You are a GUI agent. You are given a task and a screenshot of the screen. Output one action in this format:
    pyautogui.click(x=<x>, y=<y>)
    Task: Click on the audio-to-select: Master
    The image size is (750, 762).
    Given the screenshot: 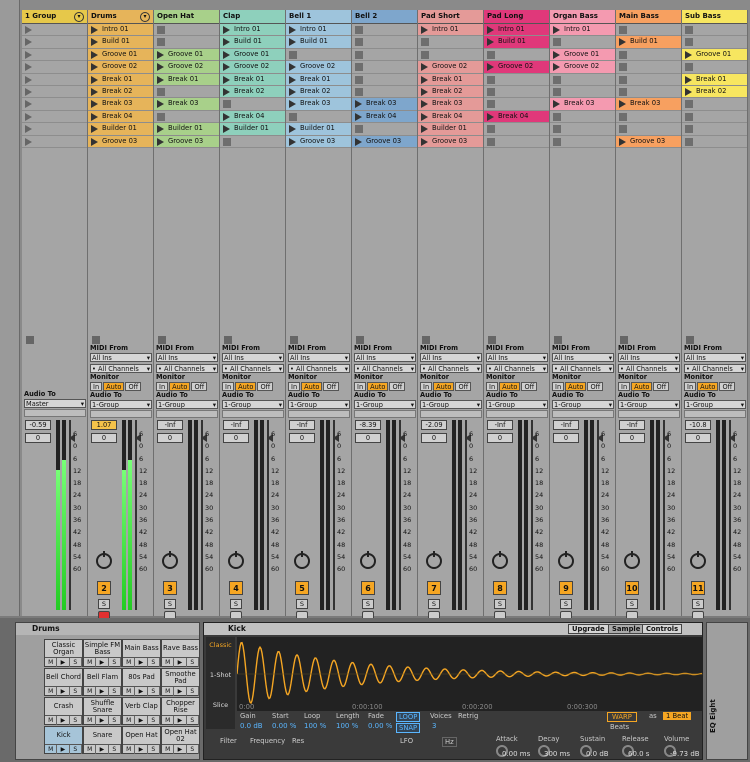 What is the action you would take?
    pyautogui.click(x=55, y=403)
    